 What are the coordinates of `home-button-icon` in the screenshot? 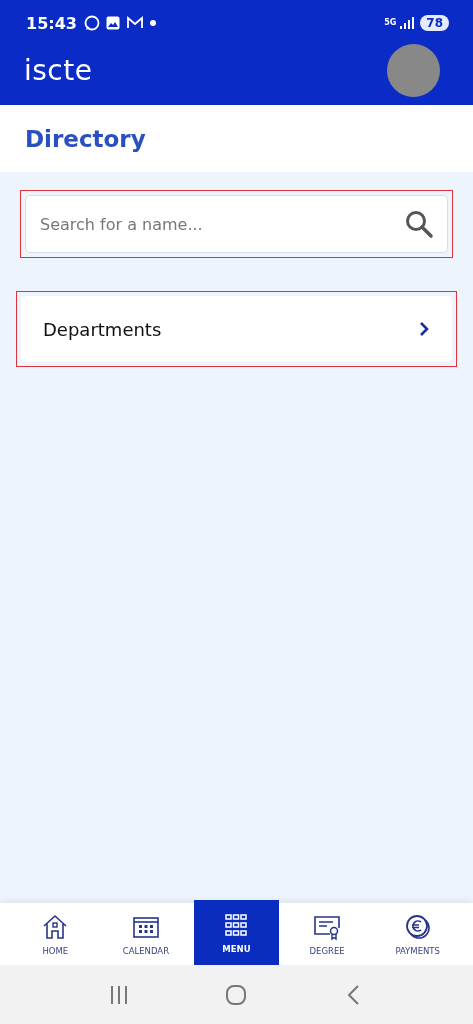 It's located at (236, 994).